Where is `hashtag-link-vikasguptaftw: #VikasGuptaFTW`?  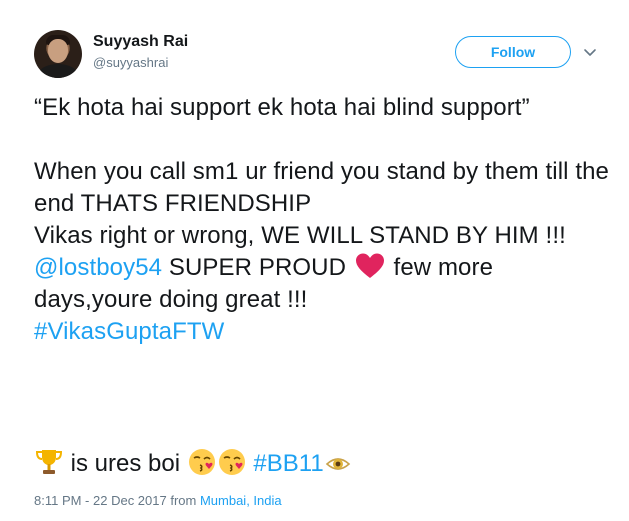 hashtag-link-vikasguptaftw: #VikasGuptaFTW is located at coordinates (324, 332).